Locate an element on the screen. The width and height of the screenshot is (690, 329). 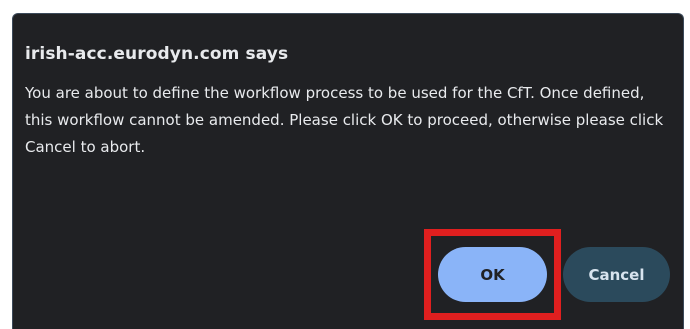
page-background is located at coordinates (345, 6).